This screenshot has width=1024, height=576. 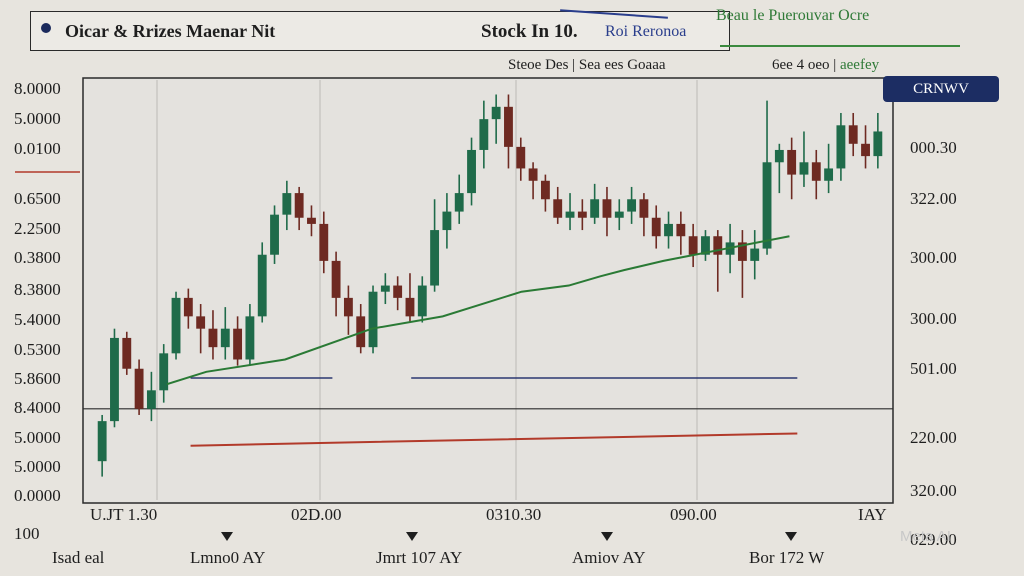 I want to click on app-title: Oicar & Rrizes Maenar Nit, so click(x=170, y=31).